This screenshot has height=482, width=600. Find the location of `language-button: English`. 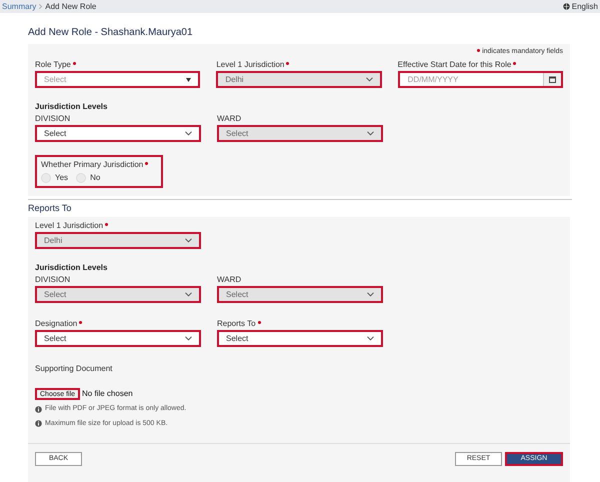

language-button: English is located at coordinates (580, 6).